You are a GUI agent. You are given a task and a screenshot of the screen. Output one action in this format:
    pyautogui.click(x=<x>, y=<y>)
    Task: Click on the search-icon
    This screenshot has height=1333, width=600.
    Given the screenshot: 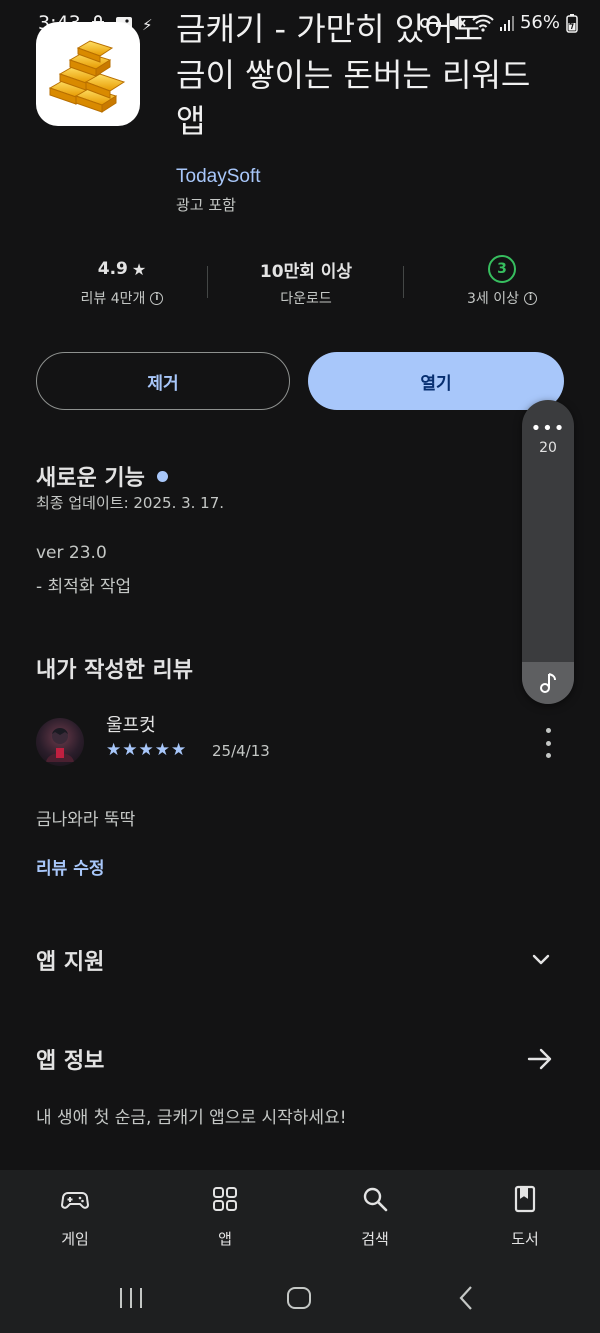 What is the action you would take?
    pyautogui.click(x=375, y=1199)
    